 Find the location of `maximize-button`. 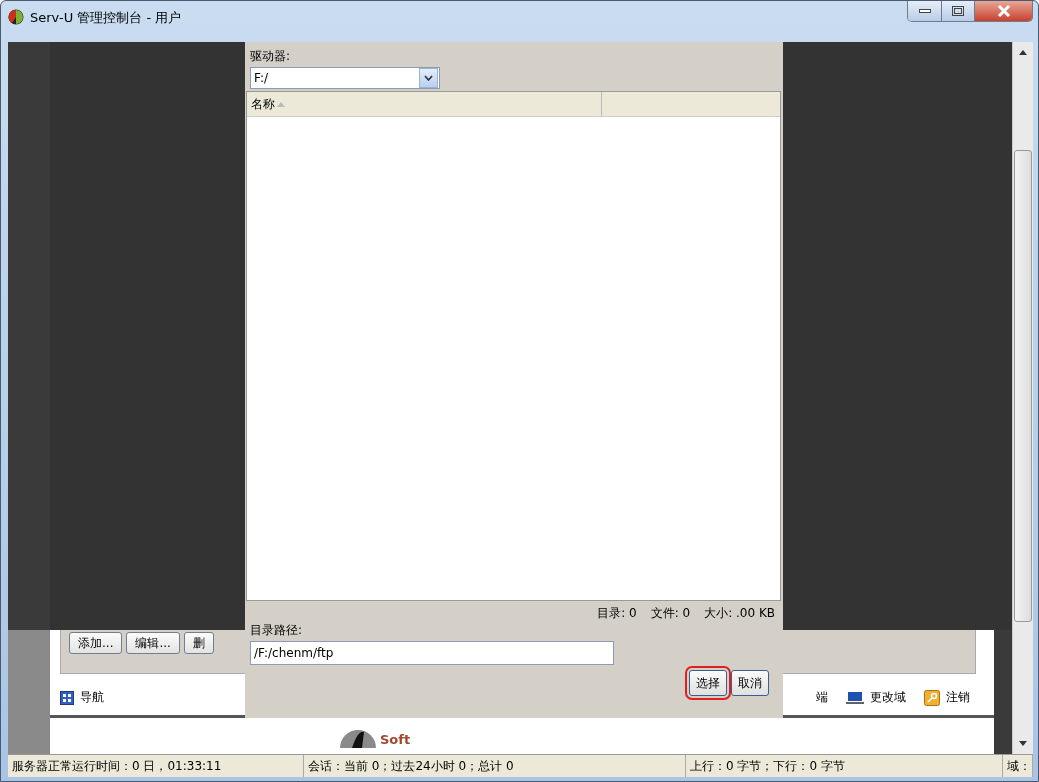

maximize-button is located at coordinates (957, 11).